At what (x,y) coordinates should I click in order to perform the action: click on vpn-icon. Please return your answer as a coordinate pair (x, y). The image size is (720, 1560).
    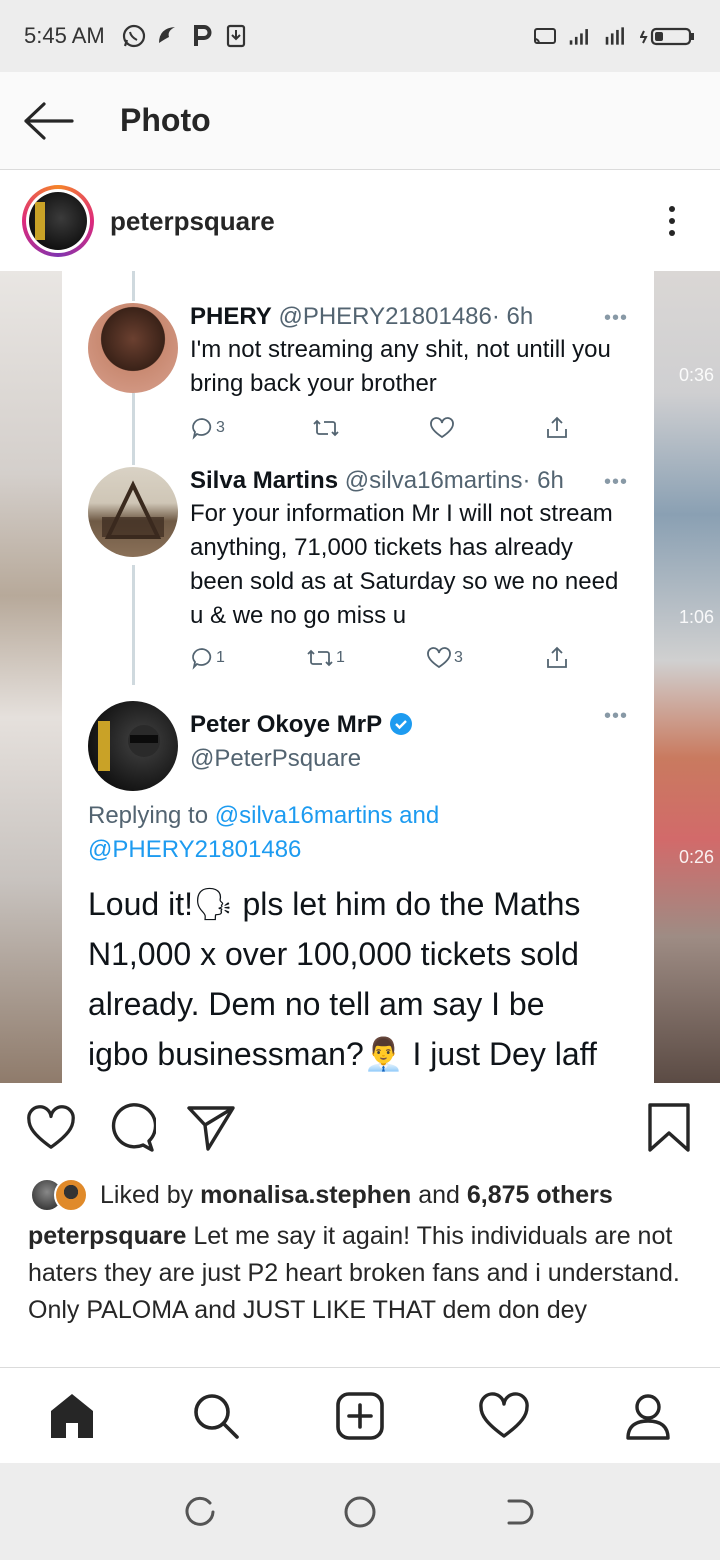
    Looking at the image, I should click on (168, 36).